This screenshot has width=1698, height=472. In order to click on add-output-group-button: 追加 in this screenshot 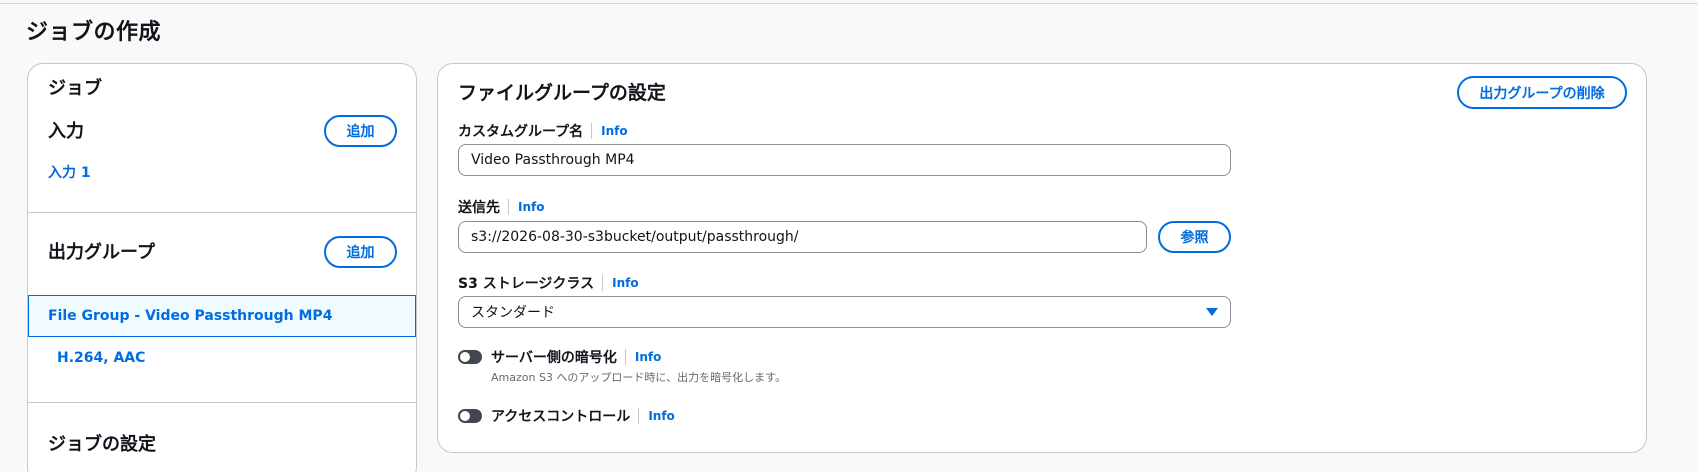, I will do `click(360, 252)`.